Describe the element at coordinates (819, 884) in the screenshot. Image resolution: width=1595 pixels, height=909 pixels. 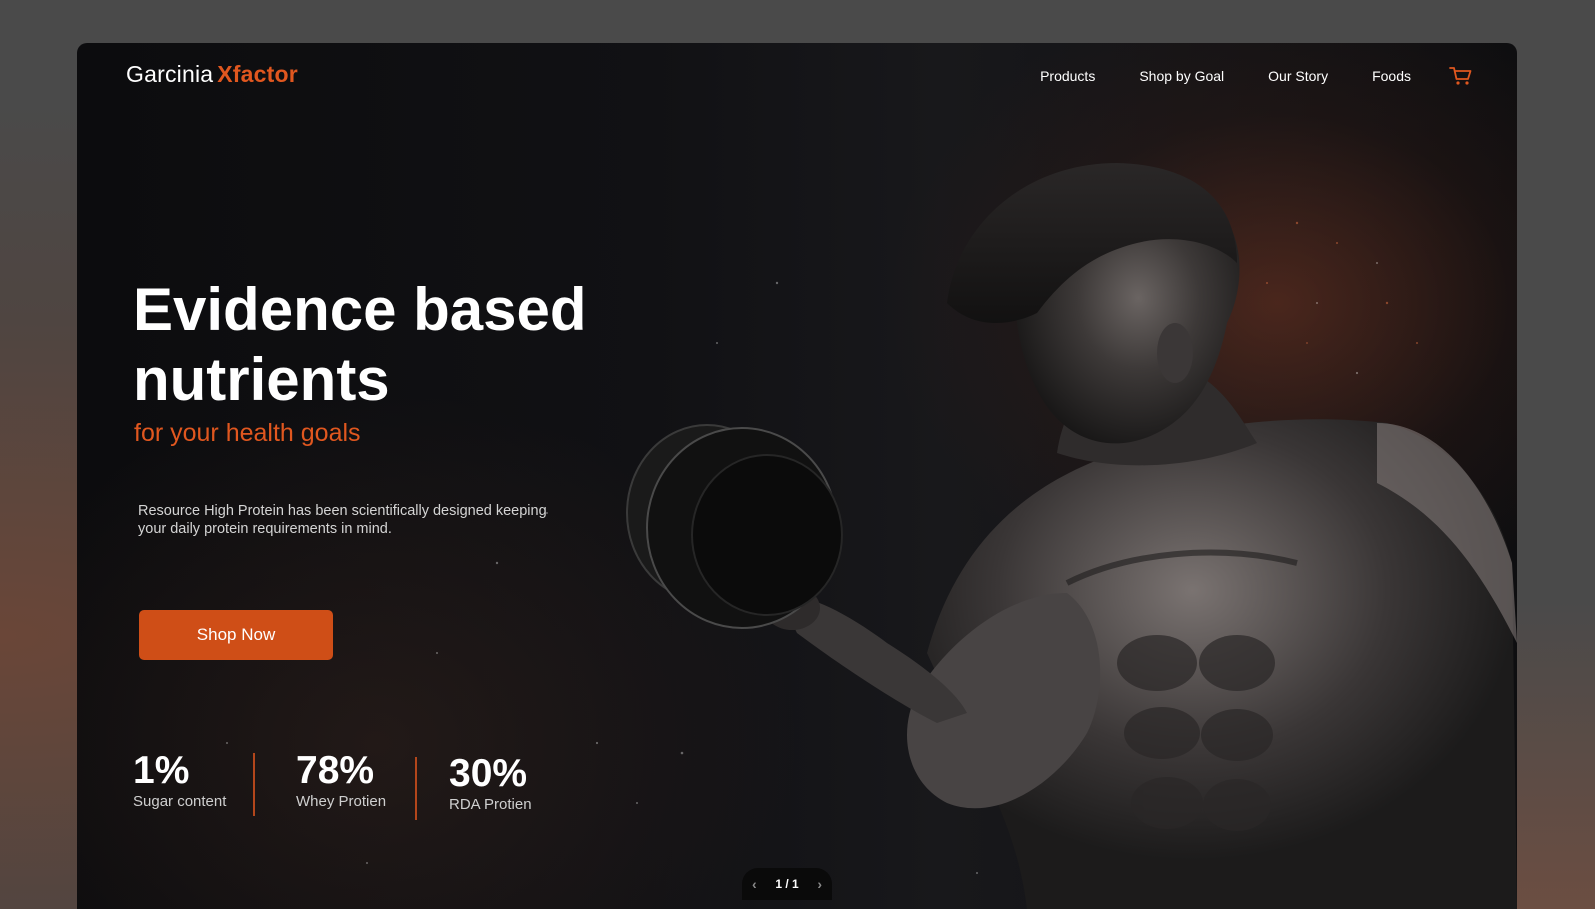
I see `chevron-right-icon: ›` at that location.